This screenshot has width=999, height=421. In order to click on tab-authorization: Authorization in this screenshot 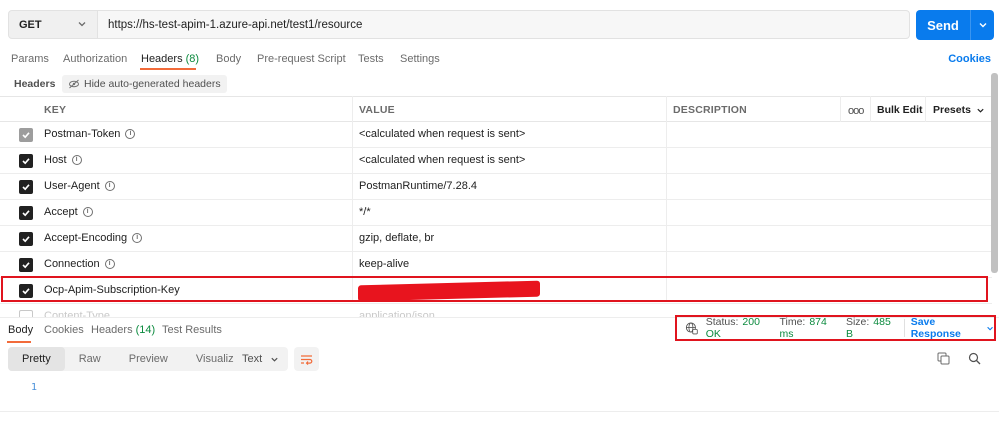, I will do `click(95, 59)`.